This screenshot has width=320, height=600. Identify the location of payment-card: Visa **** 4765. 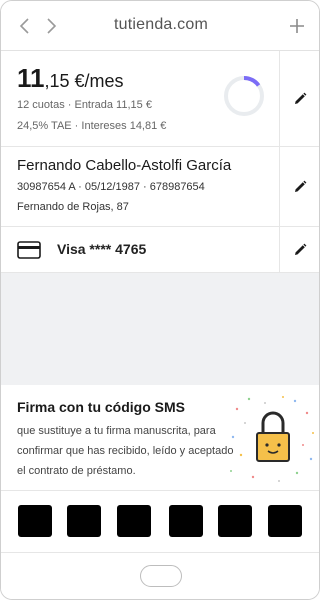
(140, 249).